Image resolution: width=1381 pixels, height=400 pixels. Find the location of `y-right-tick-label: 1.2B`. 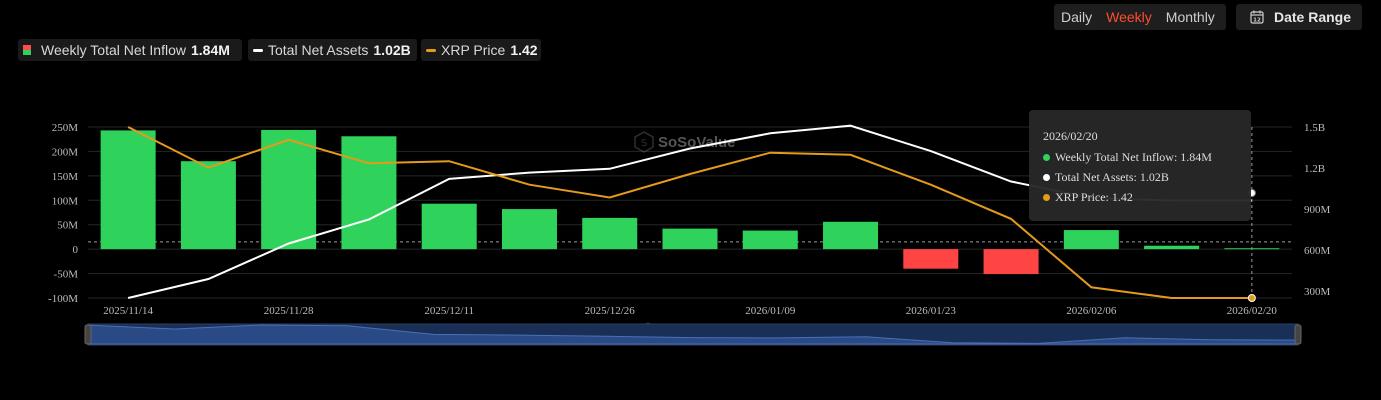

y-right-tick-label: 1.2B is located at coordinates (1314, 169).